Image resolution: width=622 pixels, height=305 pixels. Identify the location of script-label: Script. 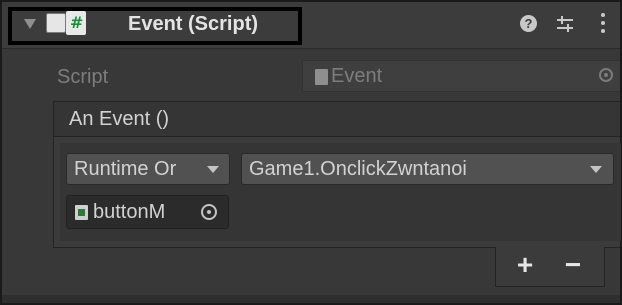
(83, 77).